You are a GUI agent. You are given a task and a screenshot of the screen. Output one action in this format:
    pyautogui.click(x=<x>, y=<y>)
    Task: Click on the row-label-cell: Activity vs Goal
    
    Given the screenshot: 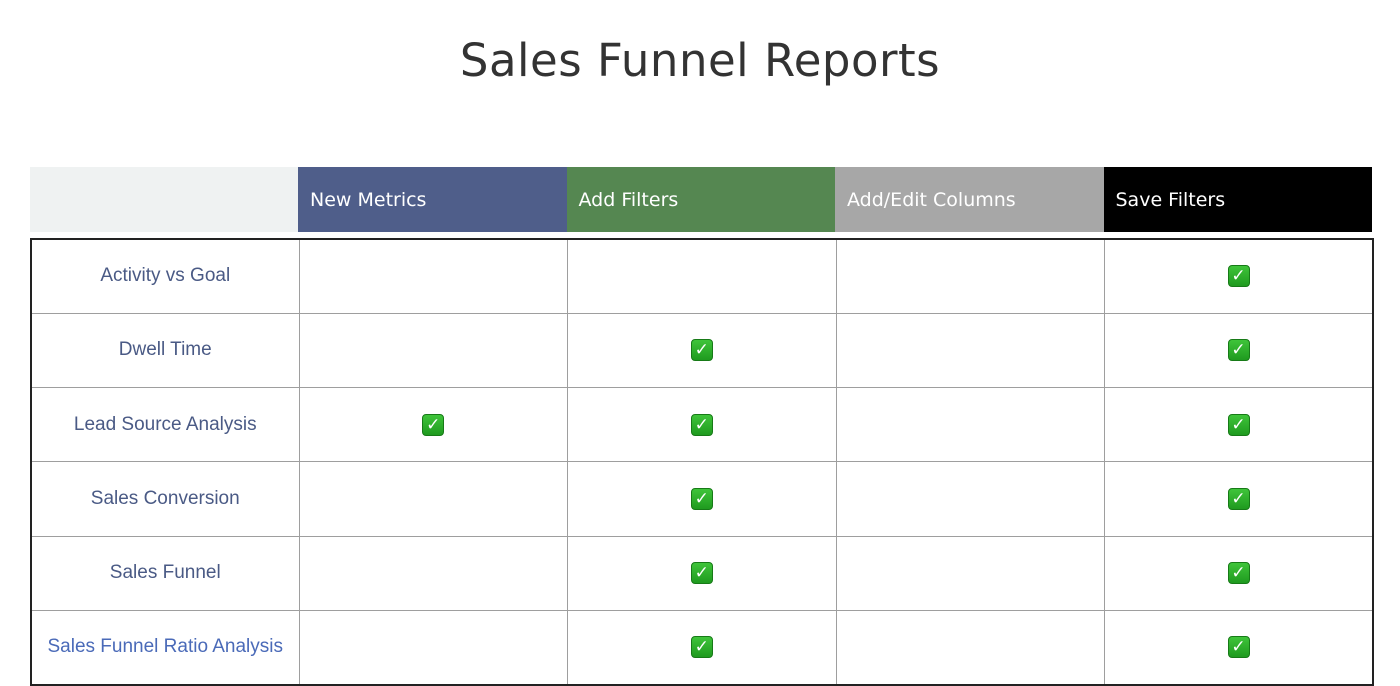 What is the action you would take?
    pyautogui.click(x=165, y=275)
    